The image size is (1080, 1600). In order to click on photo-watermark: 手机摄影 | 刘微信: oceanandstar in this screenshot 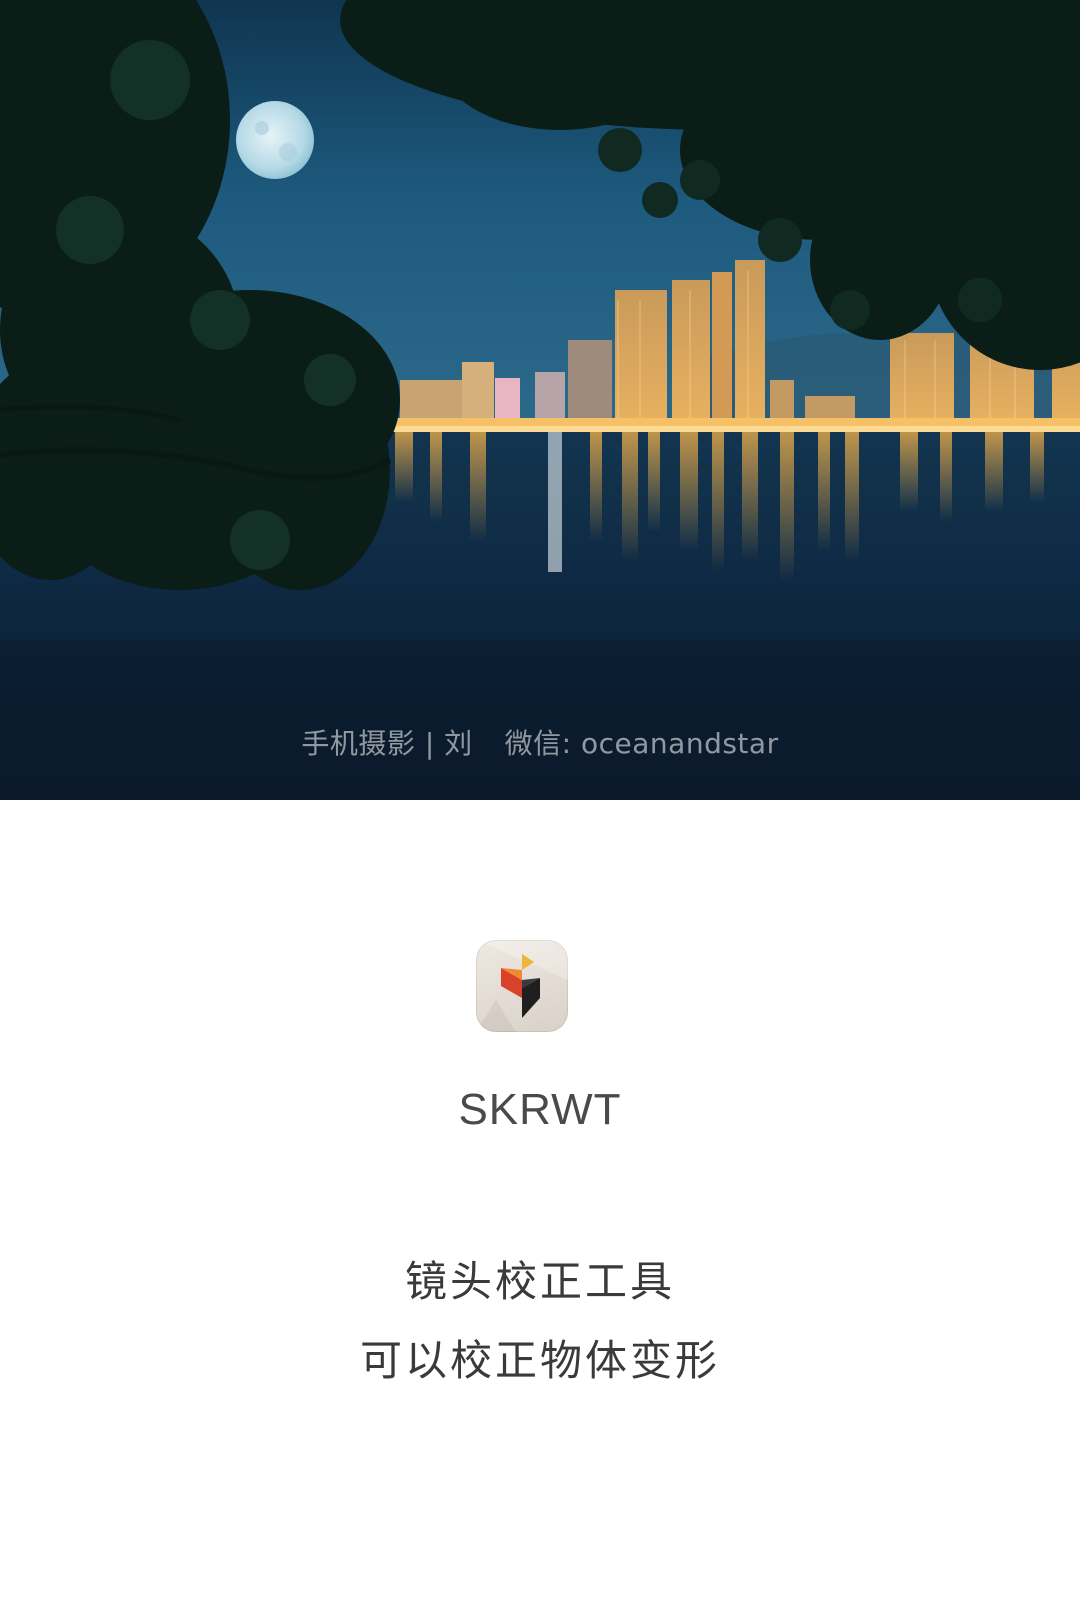, I will do `click(540, 742)`.